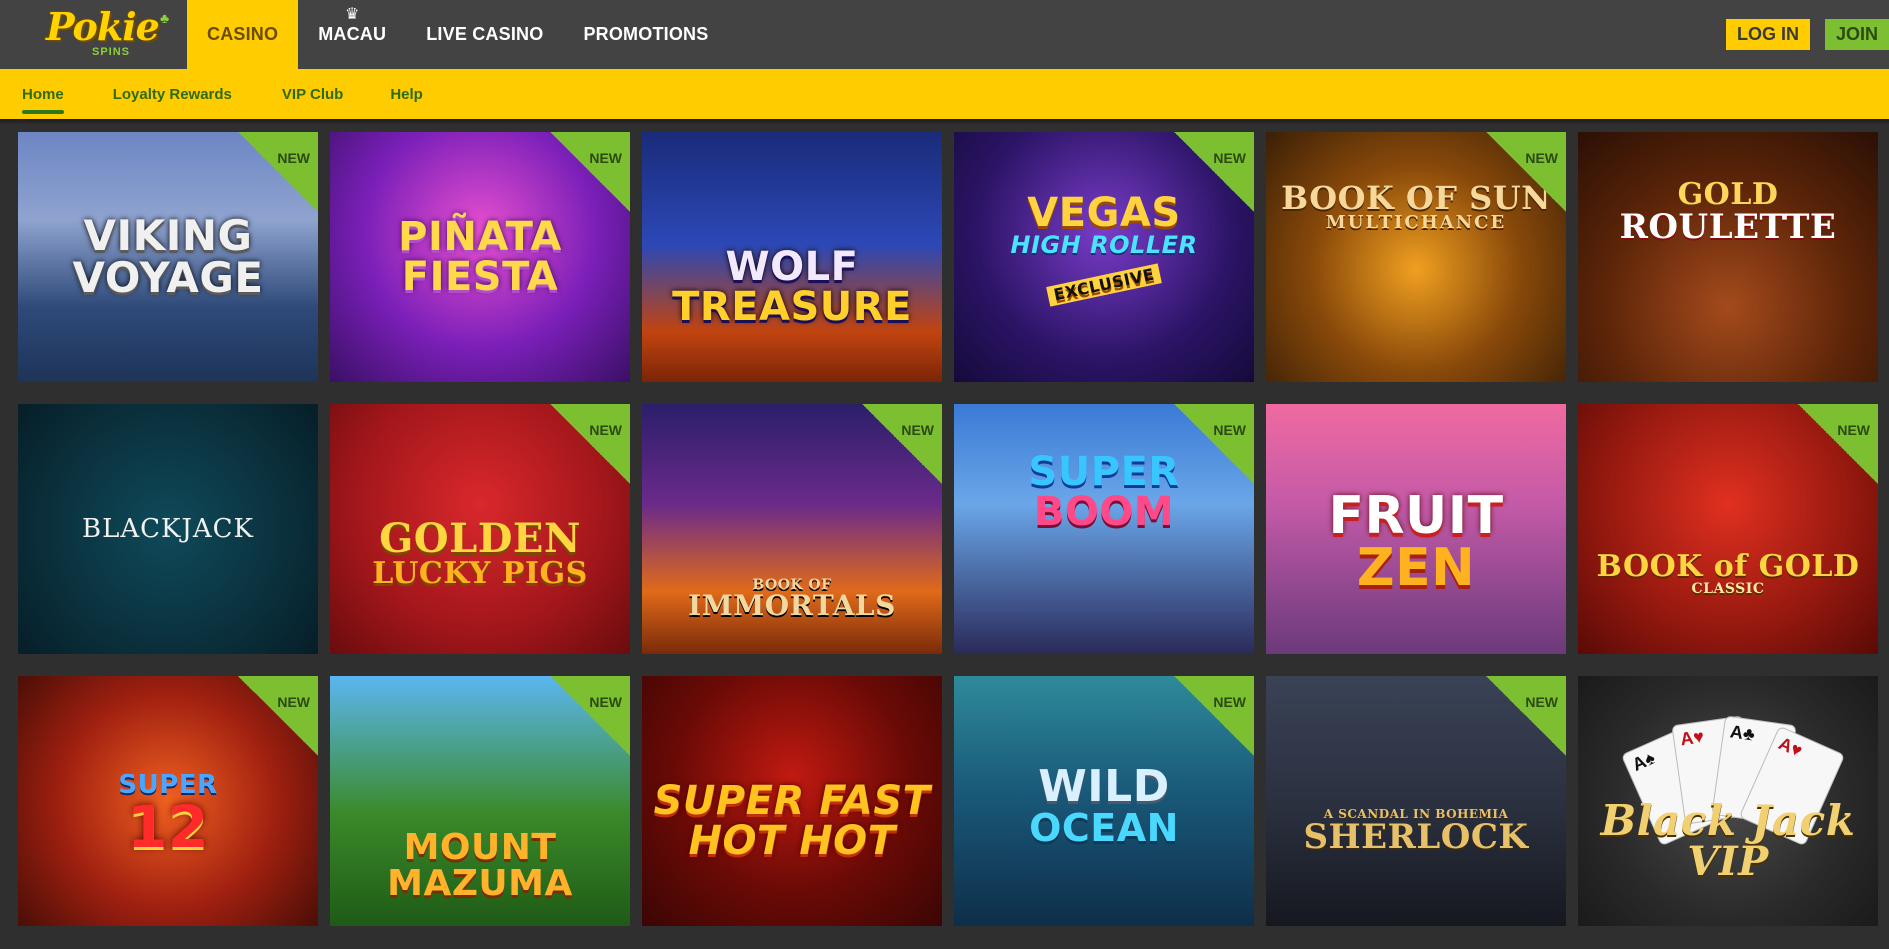 The image size is (1889, 949). What do you see at coordinates (1728, 529) in the screenshot?
I see `game-tile-book-of-gold-classic: BOOK of GOLD CLASSIC NEW` at bounding box center [1728, 529].